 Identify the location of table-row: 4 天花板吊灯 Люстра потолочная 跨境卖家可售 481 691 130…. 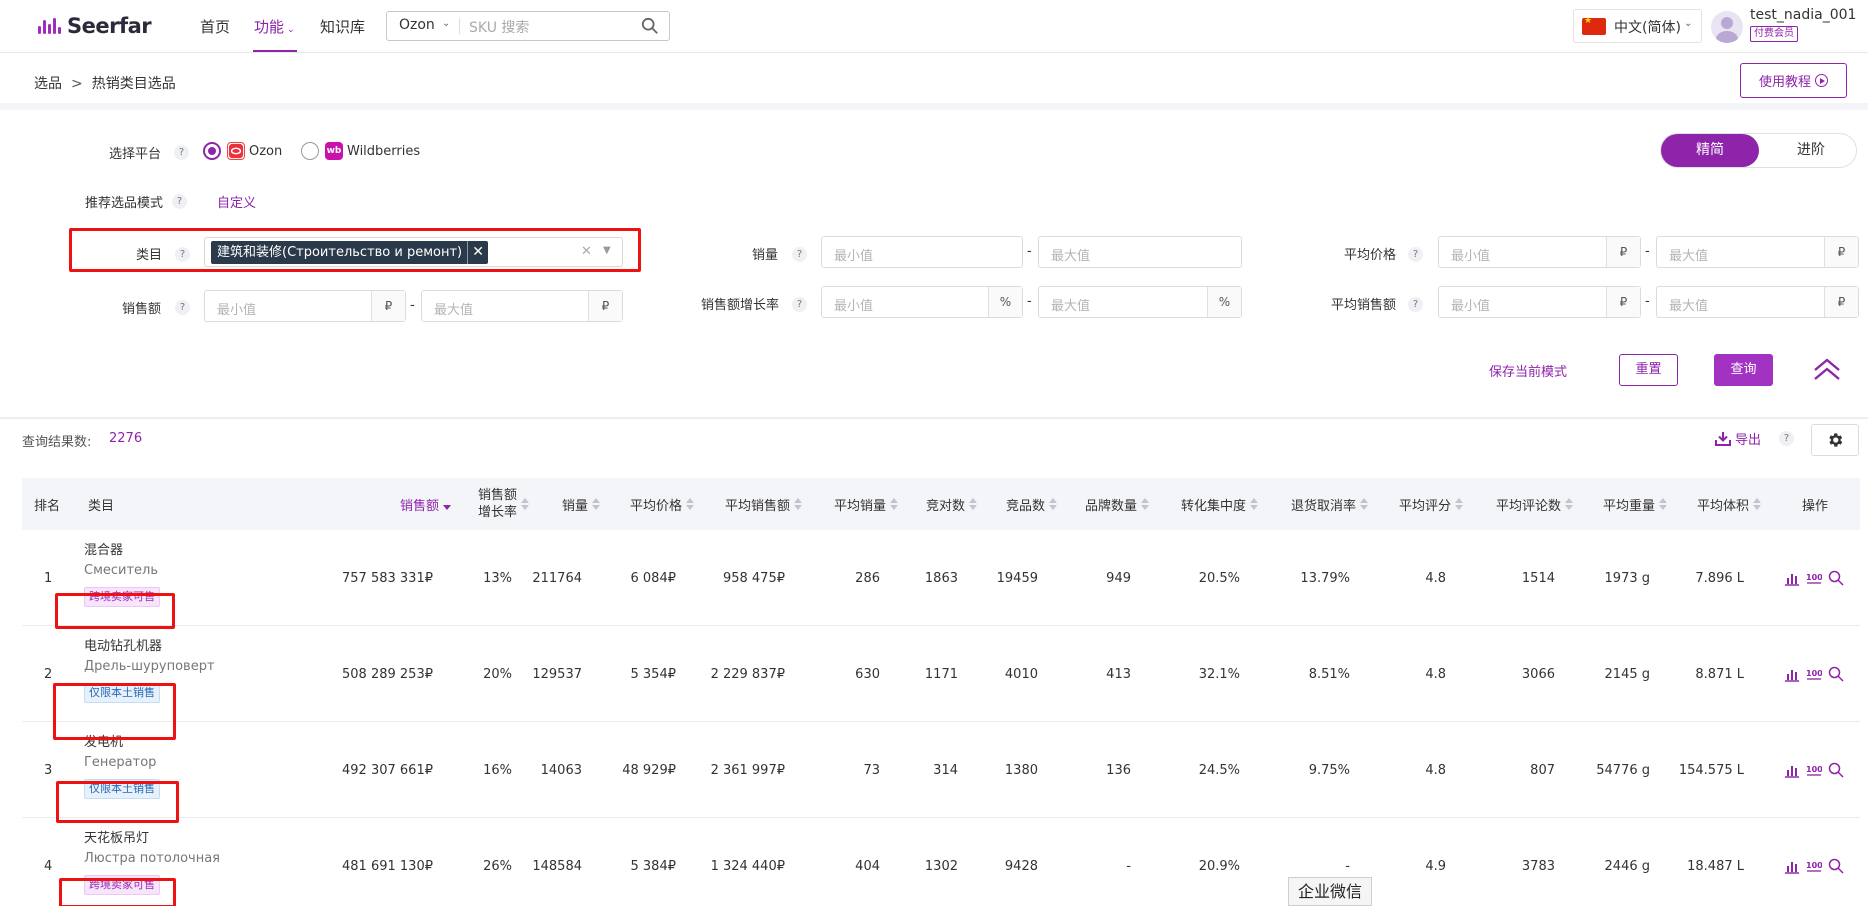
(941, 862).